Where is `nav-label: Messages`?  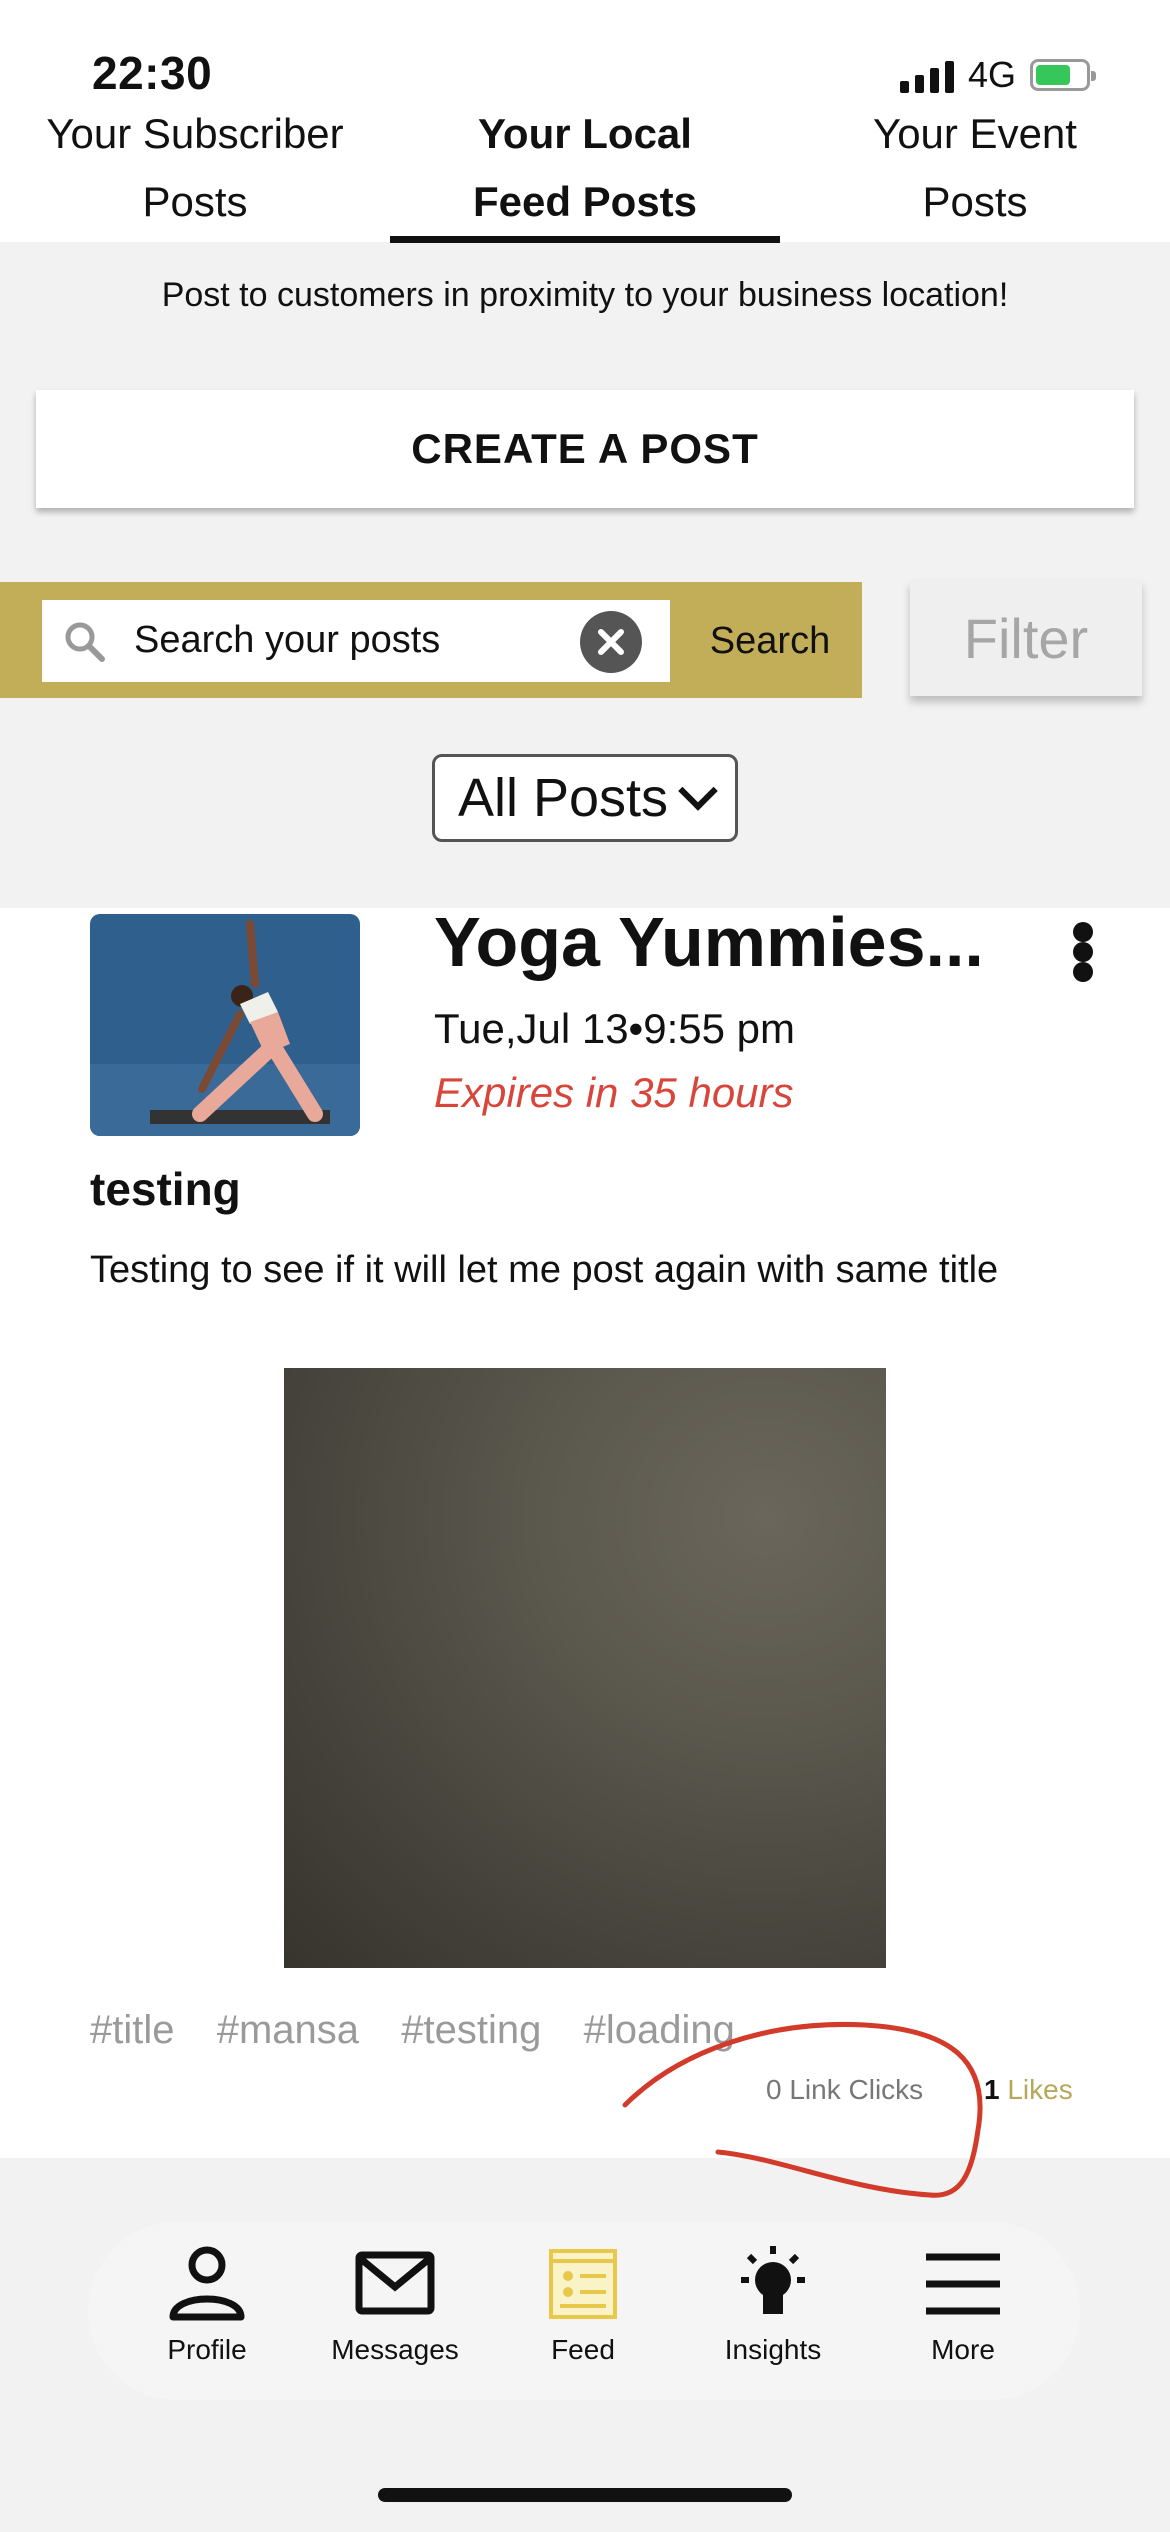 nav-label: Messages is located at coordinates (395, 2349).